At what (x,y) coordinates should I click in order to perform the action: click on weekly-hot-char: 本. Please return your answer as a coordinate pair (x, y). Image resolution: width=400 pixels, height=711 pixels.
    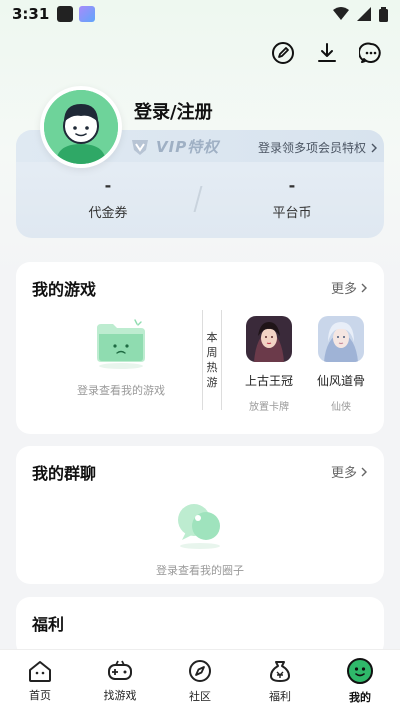
    Looking at the image, I should click on (212, 337).